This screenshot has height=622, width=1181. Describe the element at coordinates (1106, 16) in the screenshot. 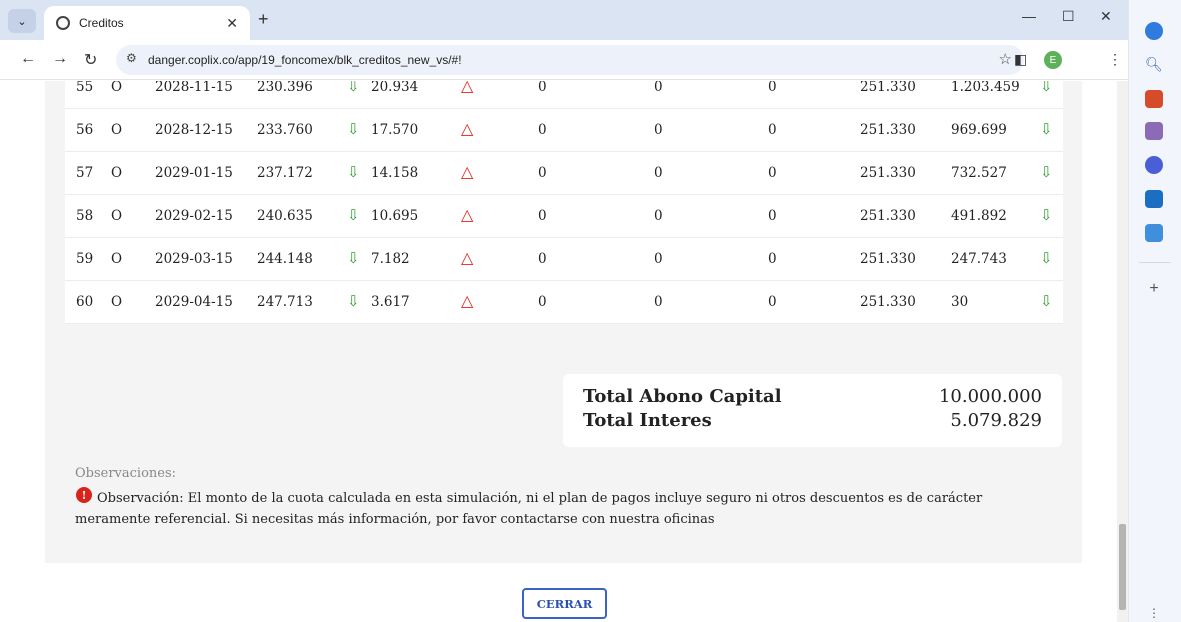

I see `window-close-icon: ✕` at that location.